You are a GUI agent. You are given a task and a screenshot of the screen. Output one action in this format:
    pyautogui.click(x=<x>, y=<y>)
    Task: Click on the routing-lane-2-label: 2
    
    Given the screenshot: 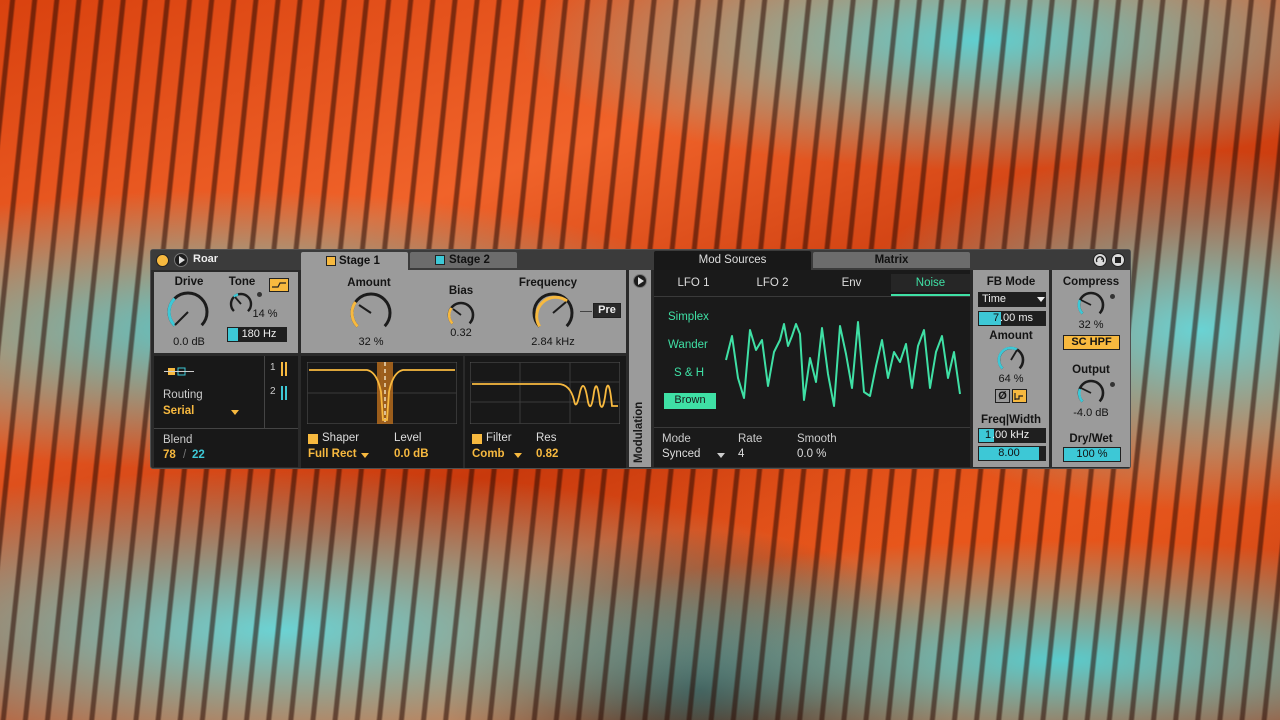 What is the action you would take?
    pyautogui.click(x=273, y=391)
    